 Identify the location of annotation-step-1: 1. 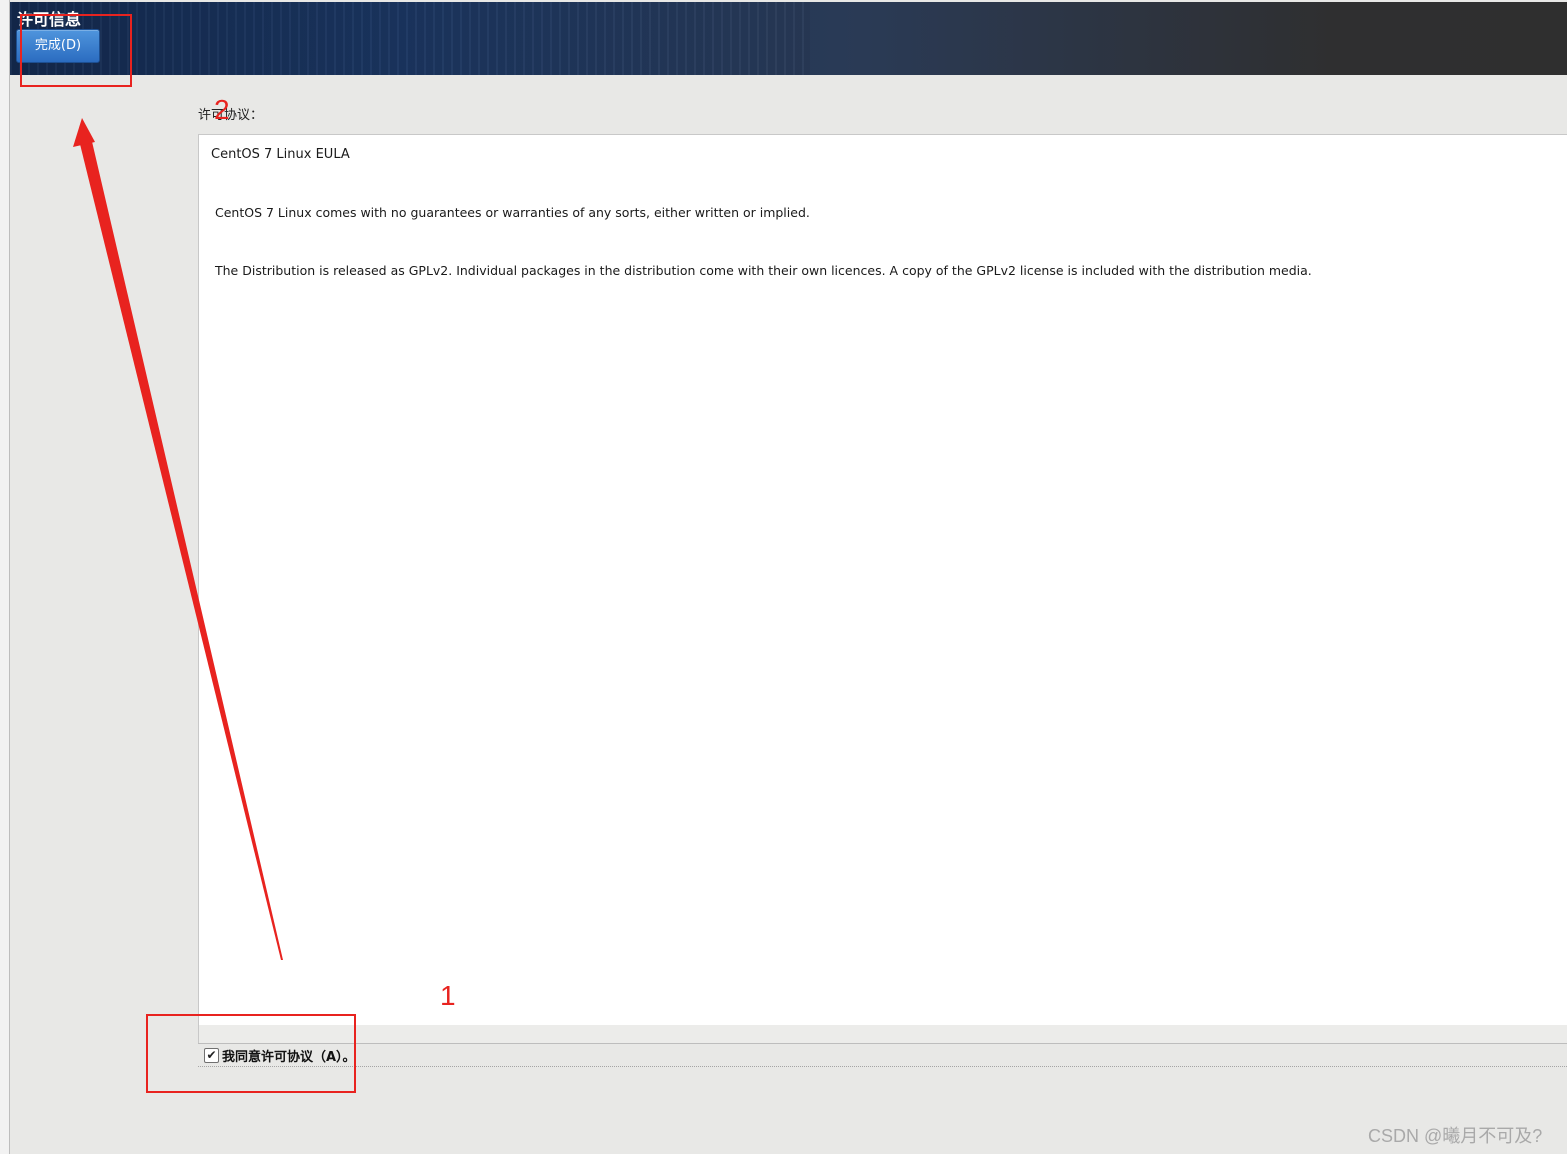
(448, 995).